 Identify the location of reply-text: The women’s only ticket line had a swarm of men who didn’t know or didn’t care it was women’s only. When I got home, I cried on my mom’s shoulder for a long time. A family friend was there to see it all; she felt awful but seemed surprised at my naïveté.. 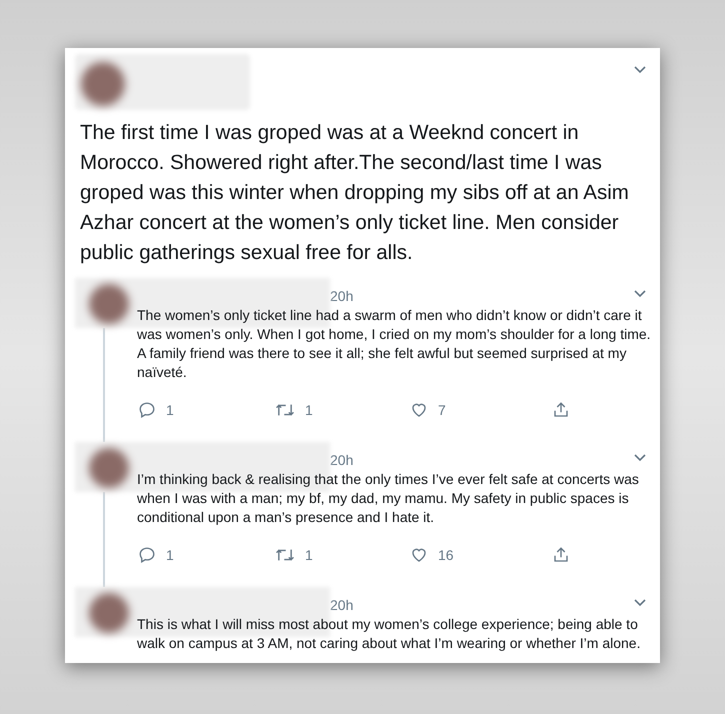
(394, 344).